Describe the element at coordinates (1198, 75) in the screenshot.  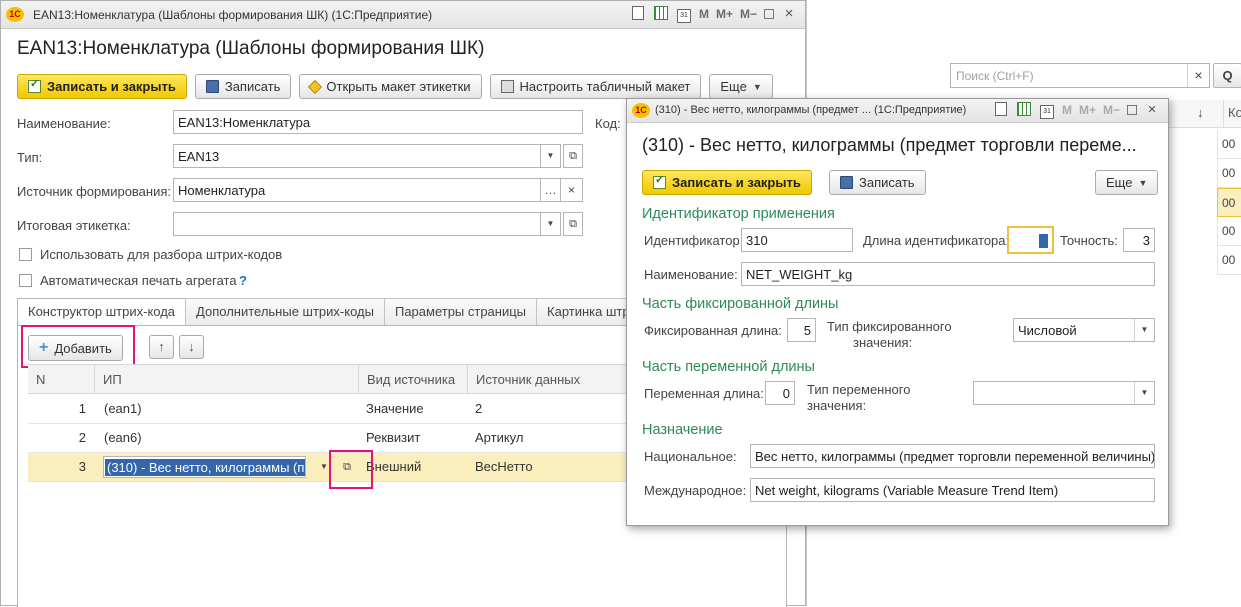
I see `clear-search-icon: ×` at that location.